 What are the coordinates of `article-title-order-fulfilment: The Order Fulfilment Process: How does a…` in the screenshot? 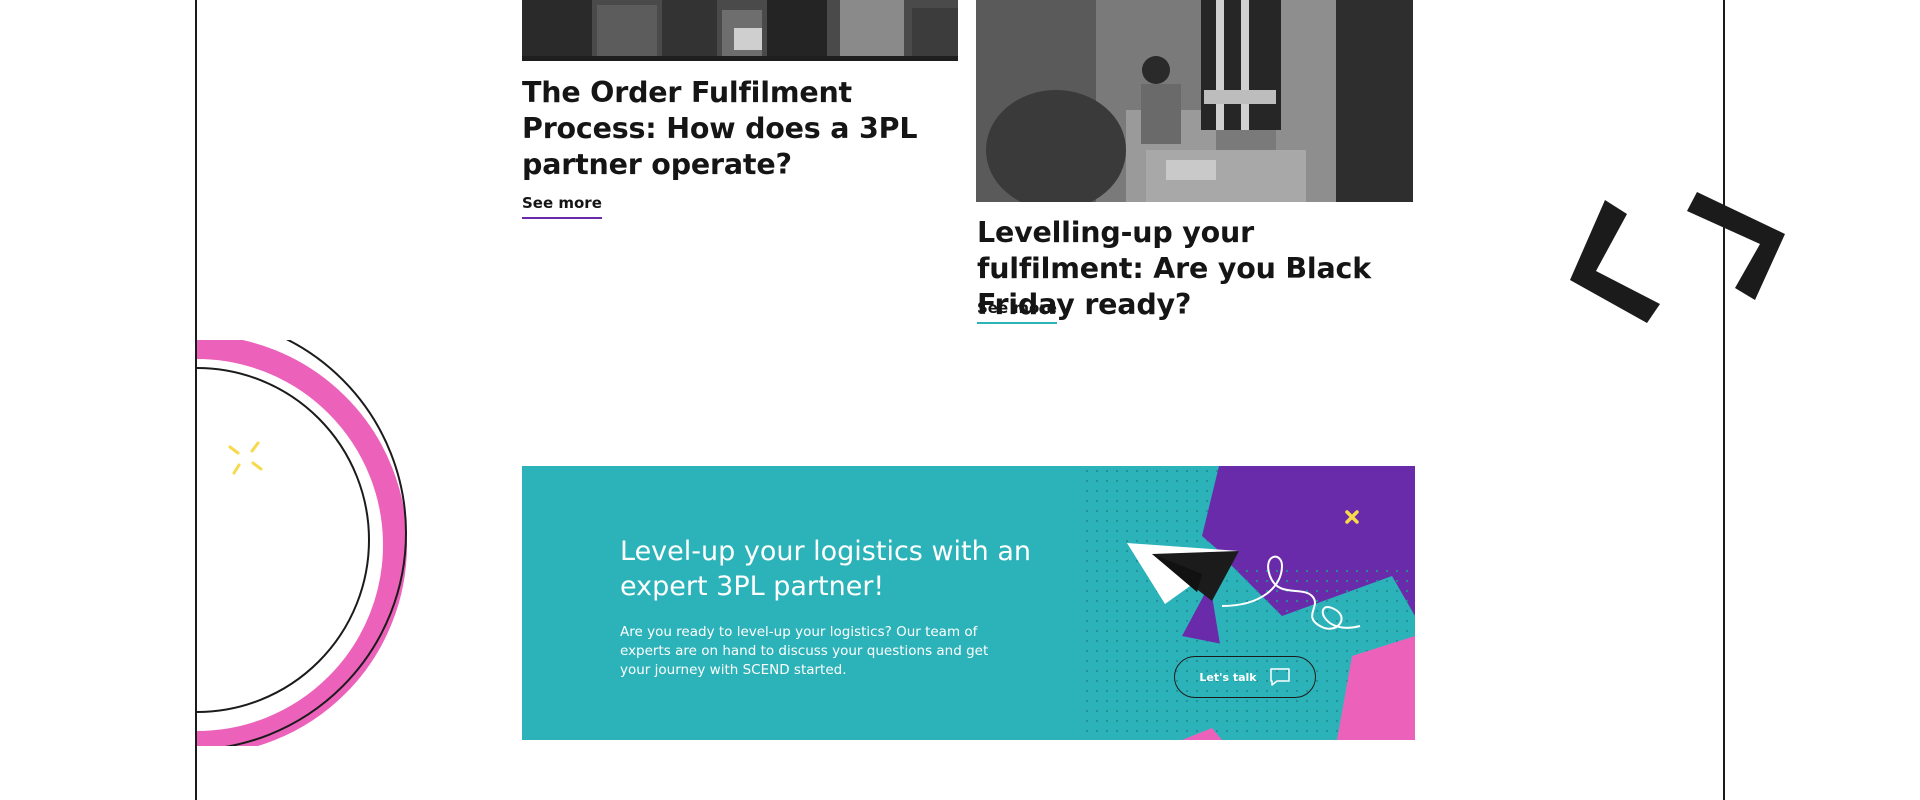 It's located at (742, 129).